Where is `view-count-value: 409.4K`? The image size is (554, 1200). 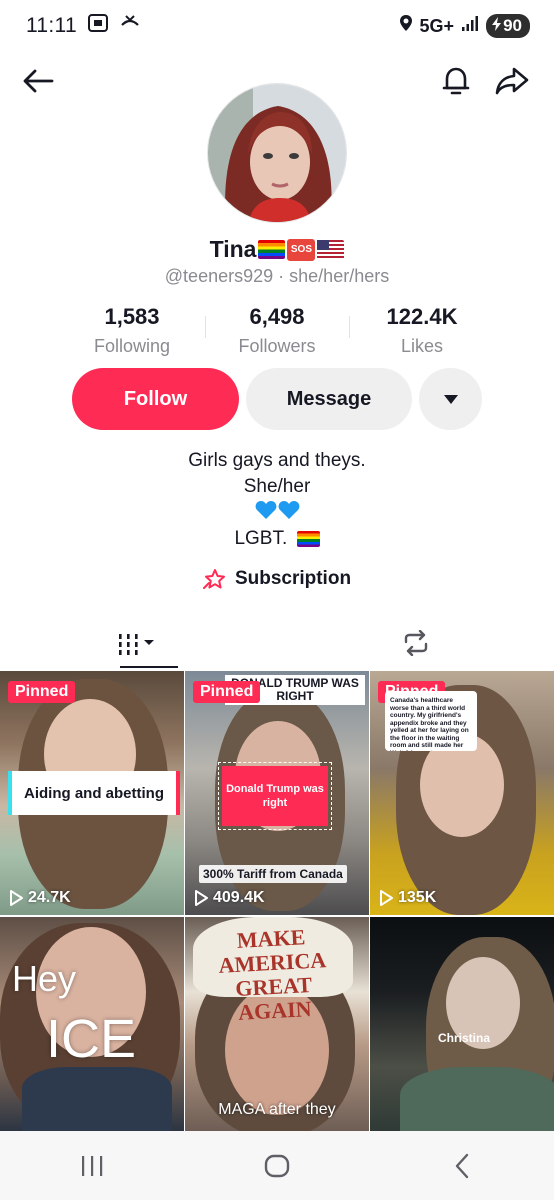
view-count-value: 409.4K is located at coordinates (239, 897).